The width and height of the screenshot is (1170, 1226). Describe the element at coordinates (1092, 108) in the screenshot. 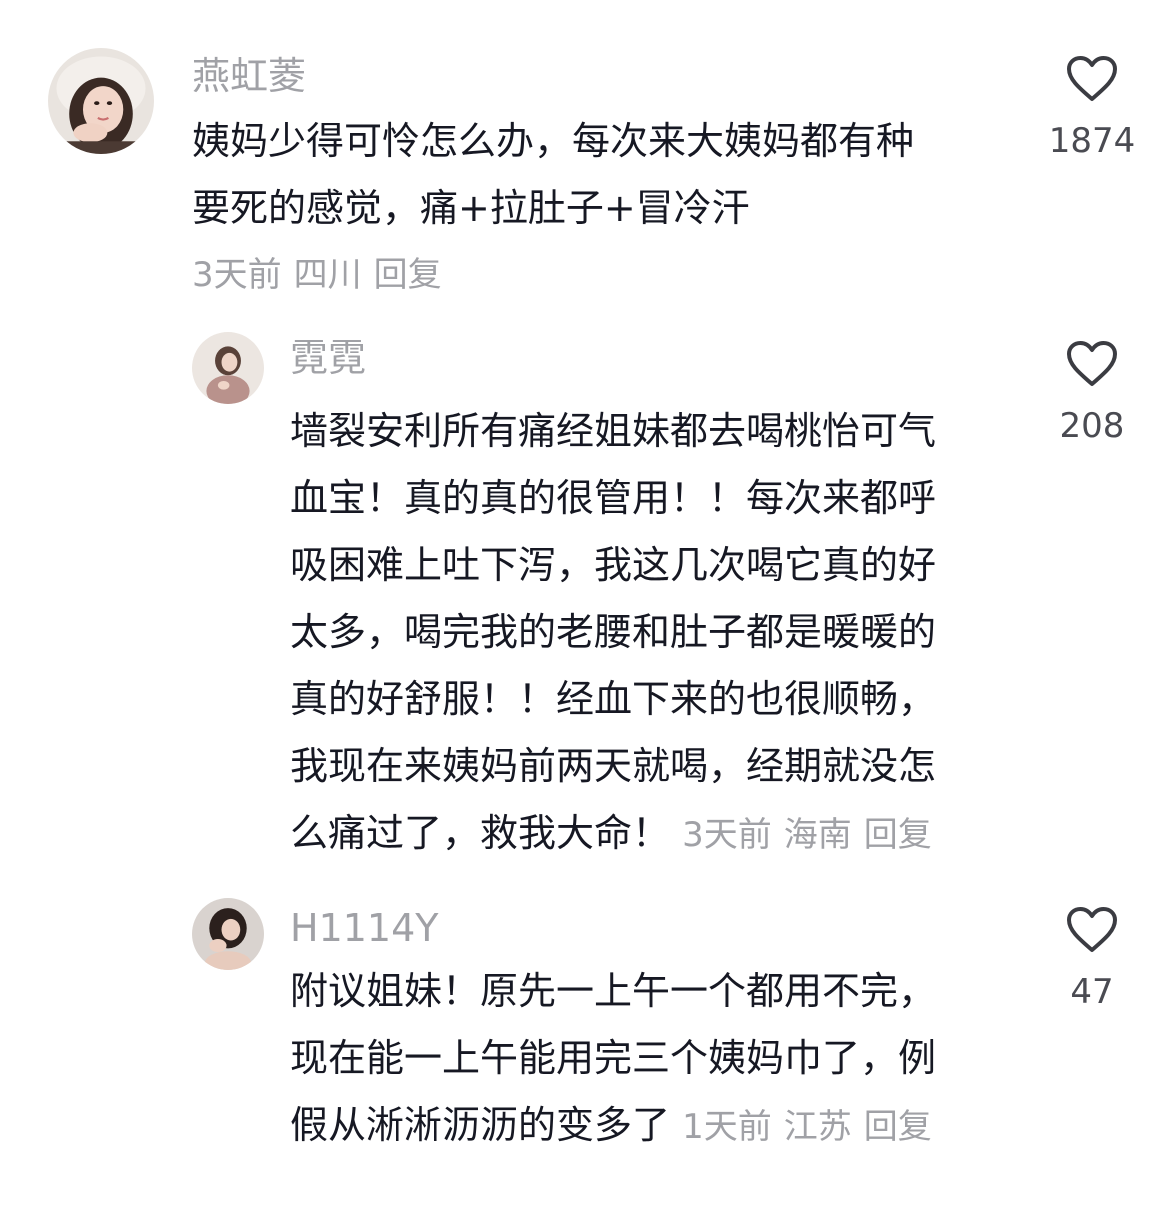

I see `like-group: 1874` at that location.